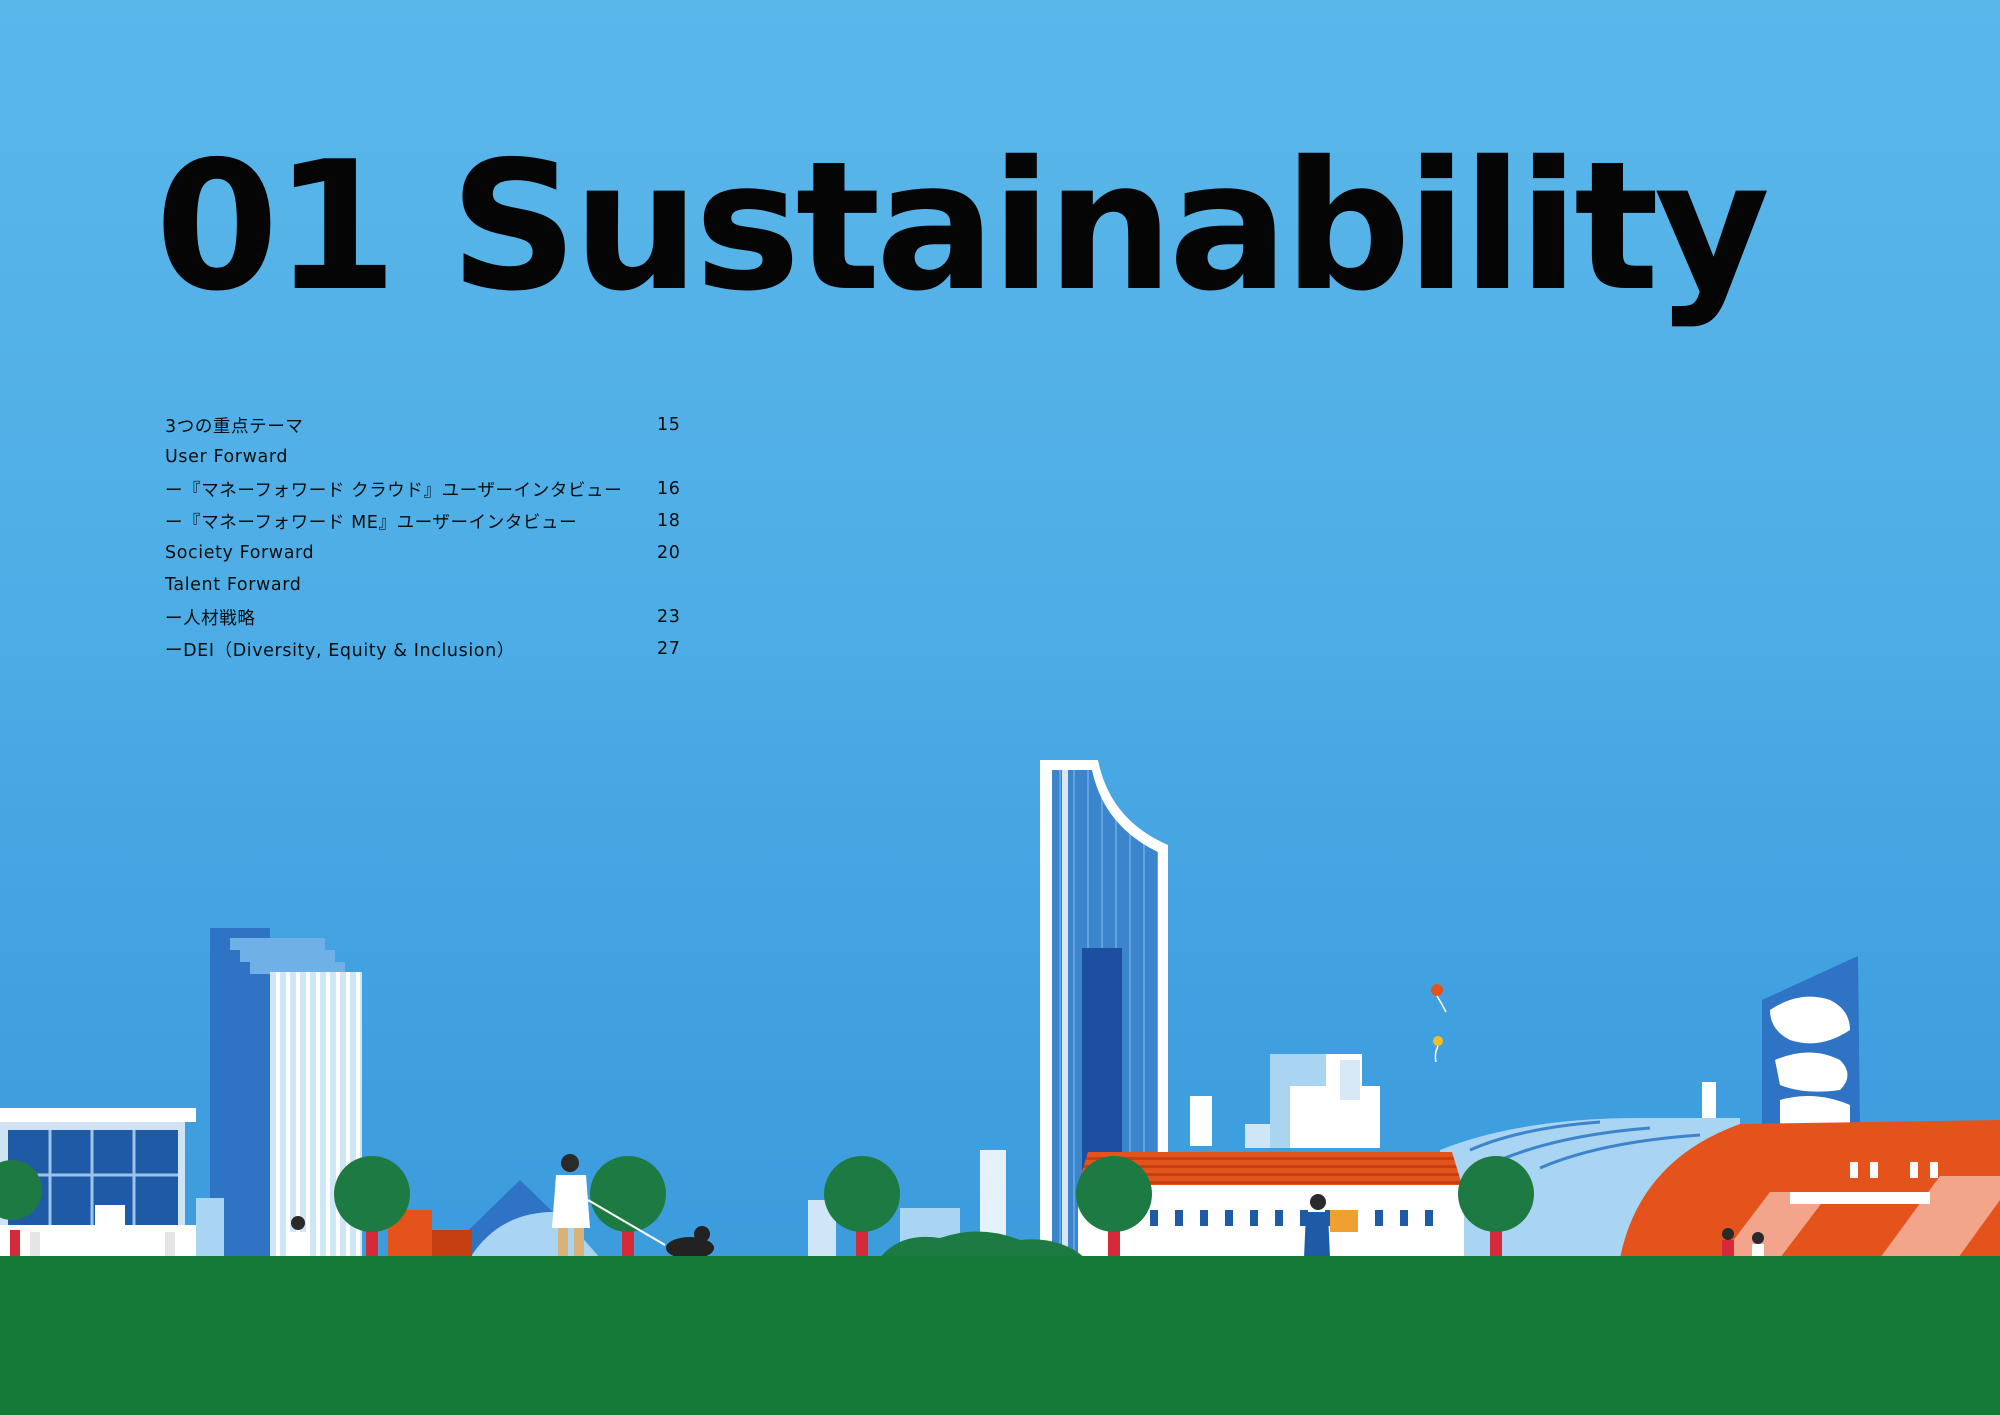 Image resolution: width=2000 pixels, height=1415 pixels. Describe the element at coordinates (1325, 1101) in the screenshot. I see `building-cluster-center-right` at that location.